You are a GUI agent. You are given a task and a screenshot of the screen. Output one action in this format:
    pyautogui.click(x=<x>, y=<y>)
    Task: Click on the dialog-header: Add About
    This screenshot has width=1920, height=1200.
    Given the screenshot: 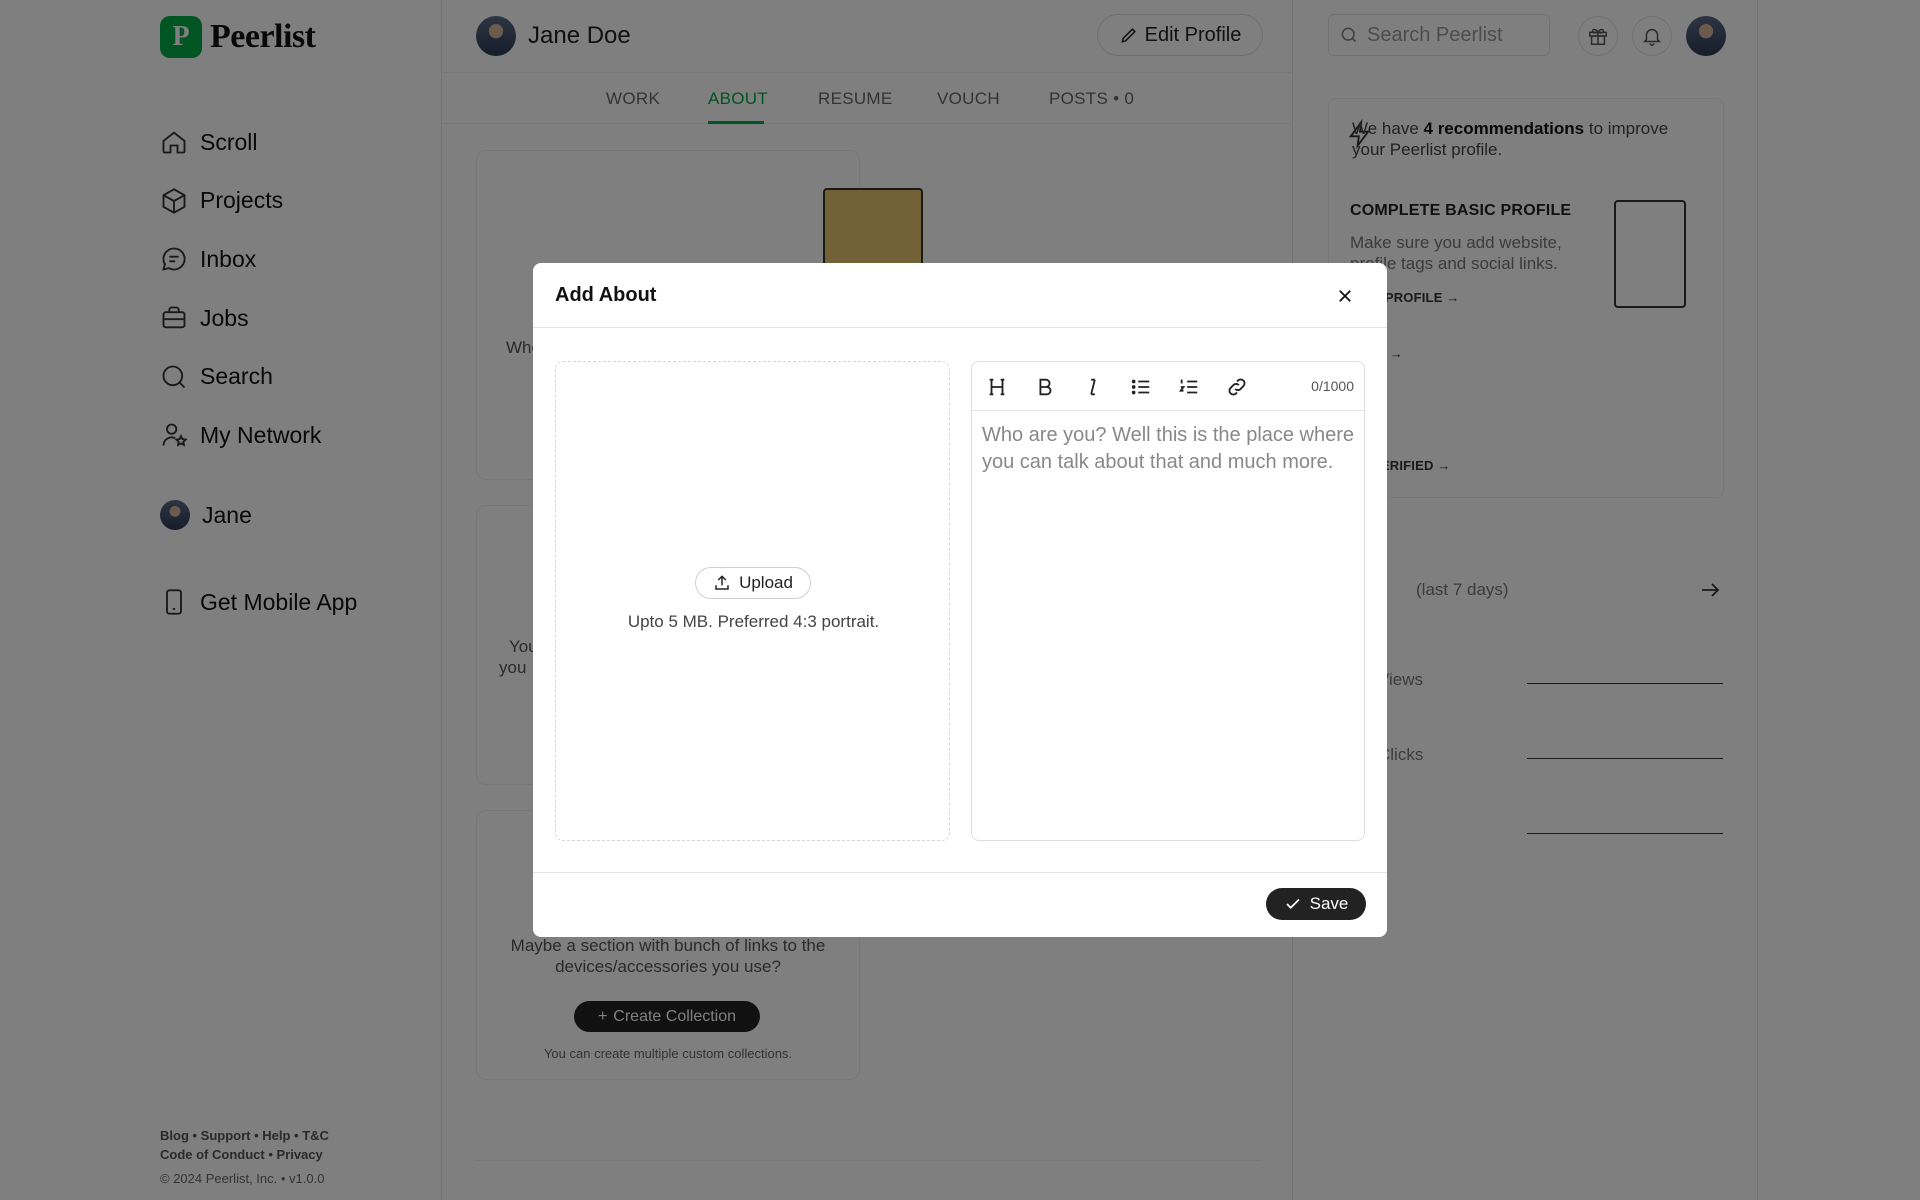 What is the action you would take?
    pyautogui.click(x=960, y=295)
    